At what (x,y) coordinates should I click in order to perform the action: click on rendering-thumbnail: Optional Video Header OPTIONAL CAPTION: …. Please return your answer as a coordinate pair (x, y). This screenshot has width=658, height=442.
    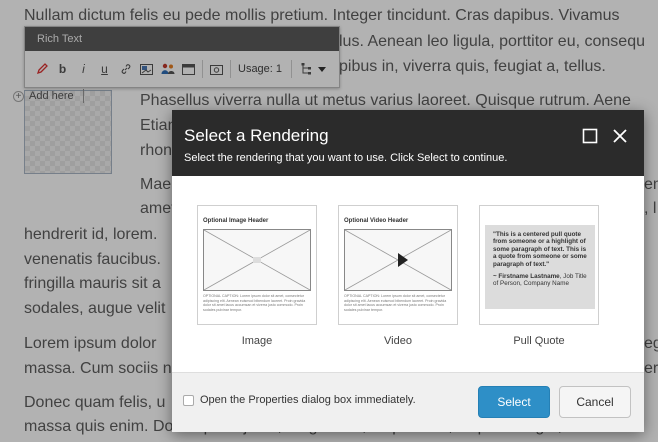
    Looking at the image, I should click on (398, 265).